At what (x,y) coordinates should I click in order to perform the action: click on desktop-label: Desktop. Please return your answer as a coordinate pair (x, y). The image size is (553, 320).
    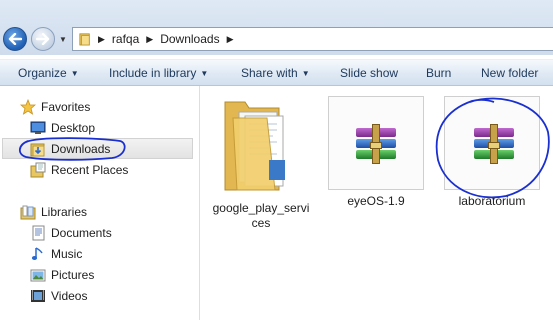
    Looking at the image, I should click on (73, 128).